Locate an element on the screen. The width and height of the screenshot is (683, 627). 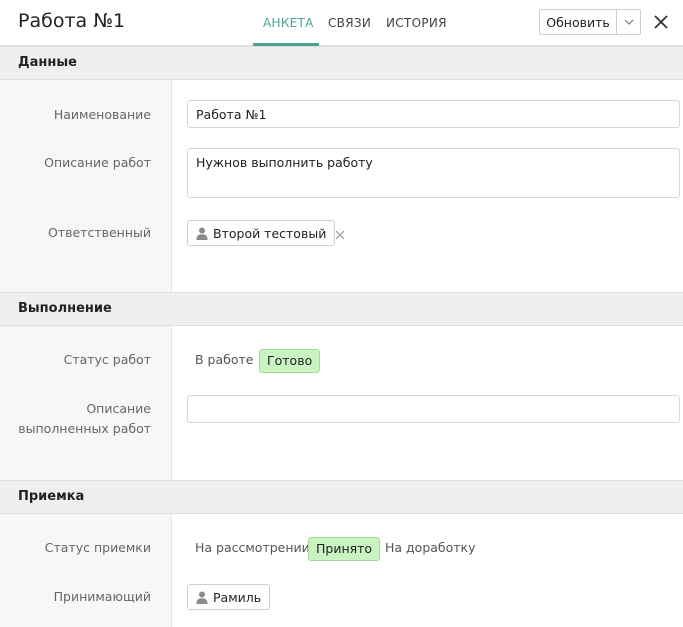
acceptor-user-chip: Рамиль is located at coordinates (229, 597).